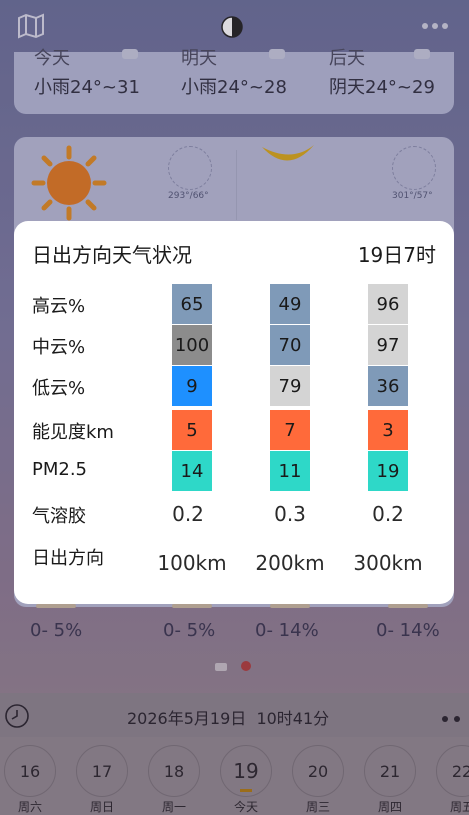 The width and height of the screenshot is (469, 815). Describe the element at coordinates (192, 304) in the screenshot. I see `value-cell: 65` at that location.